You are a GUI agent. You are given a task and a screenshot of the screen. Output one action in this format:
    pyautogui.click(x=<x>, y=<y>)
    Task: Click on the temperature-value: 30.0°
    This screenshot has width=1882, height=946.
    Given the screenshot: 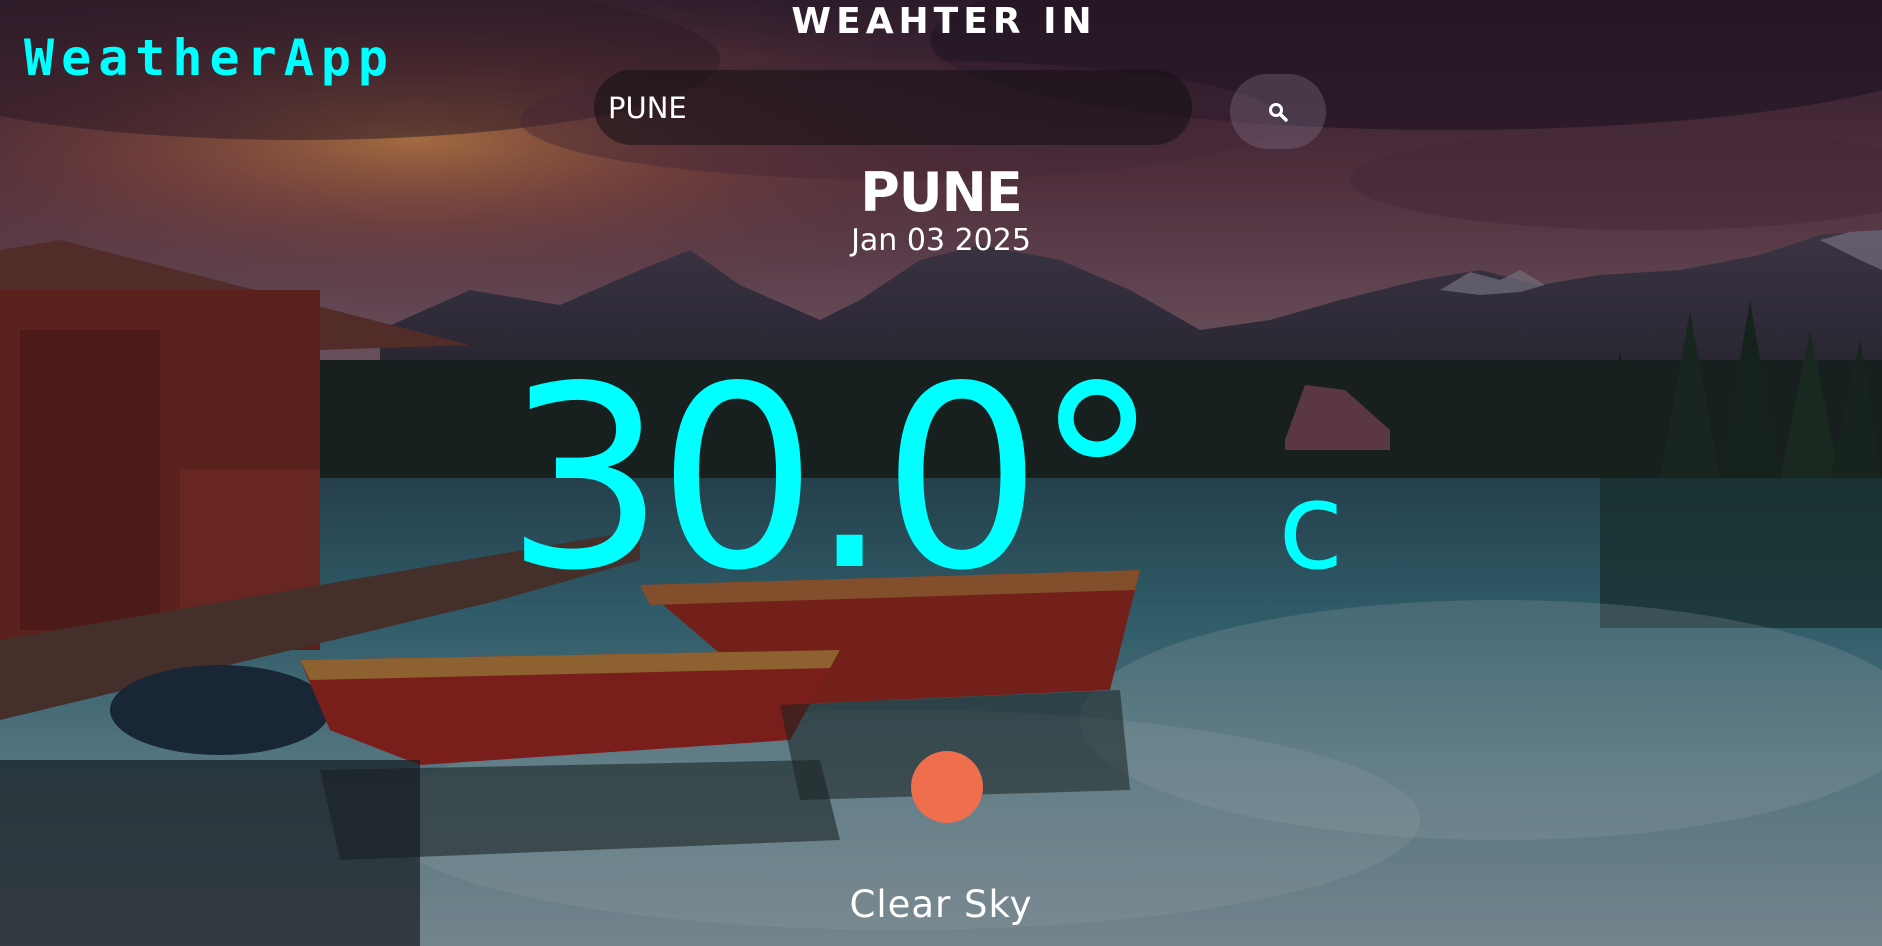 What is the action you would take?
    pyautogui.click(x=832, y=479)
    